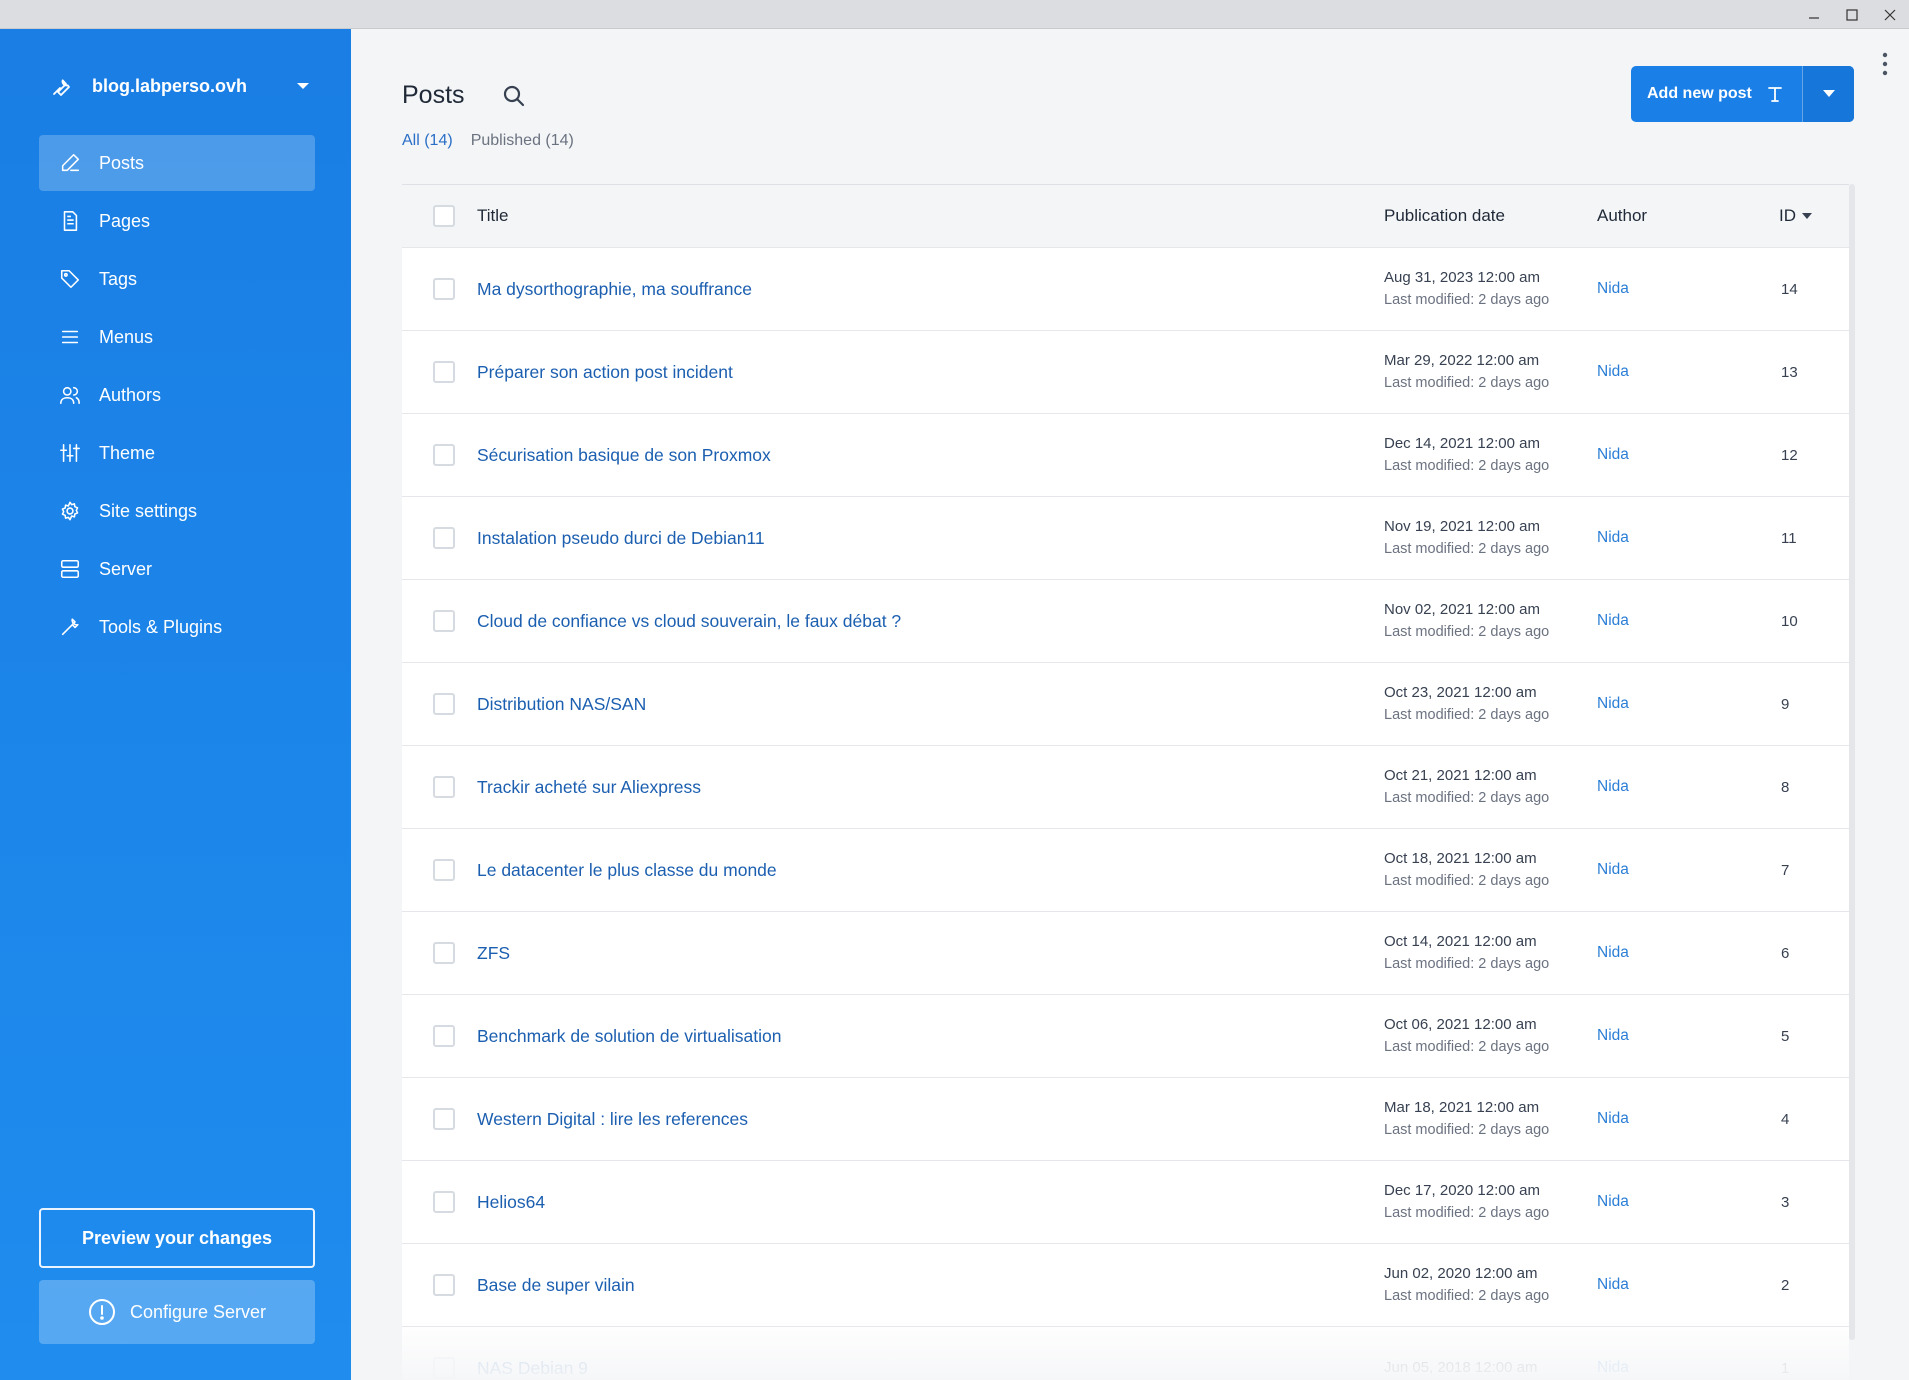 This screenshot has width=1909, height=1380. Describe the element at coordinates (522, 141) in the screenshot. I see `filter-published: Published (14)` at that location.